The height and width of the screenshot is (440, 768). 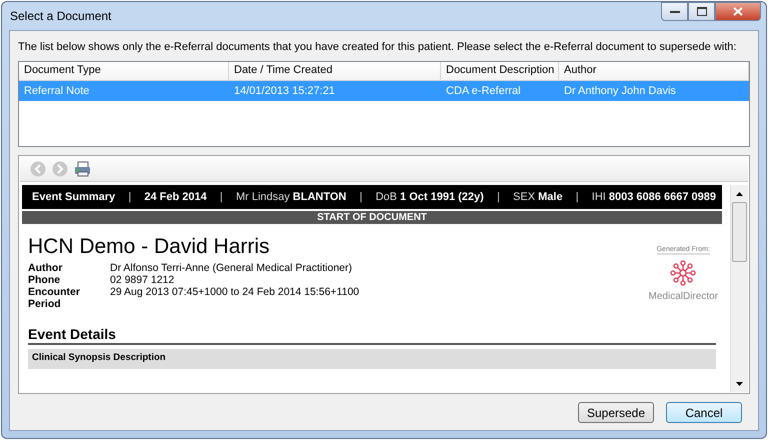 I want to click on banner-text: Event Summary, so click(x=74, y=197).